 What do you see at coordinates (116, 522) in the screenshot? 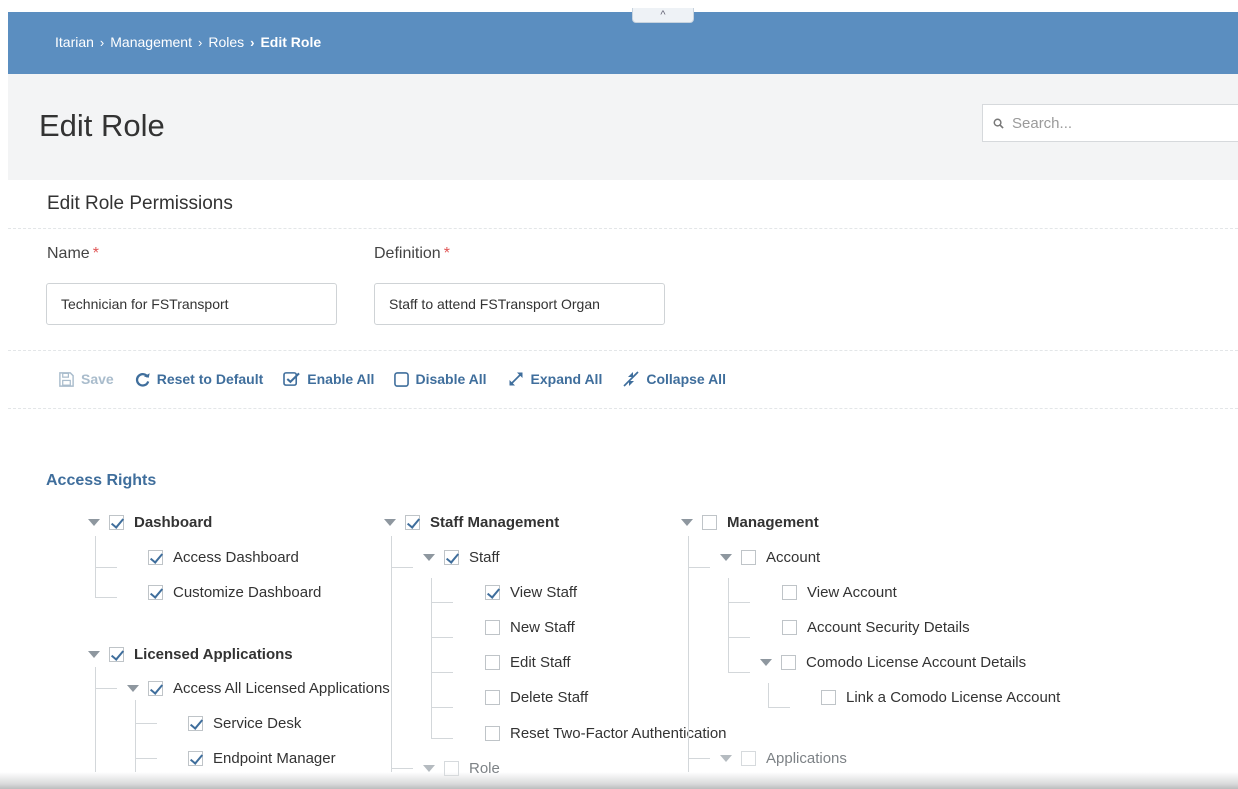
I see `checkbox-dashboard` at bounding box center [116, 522].